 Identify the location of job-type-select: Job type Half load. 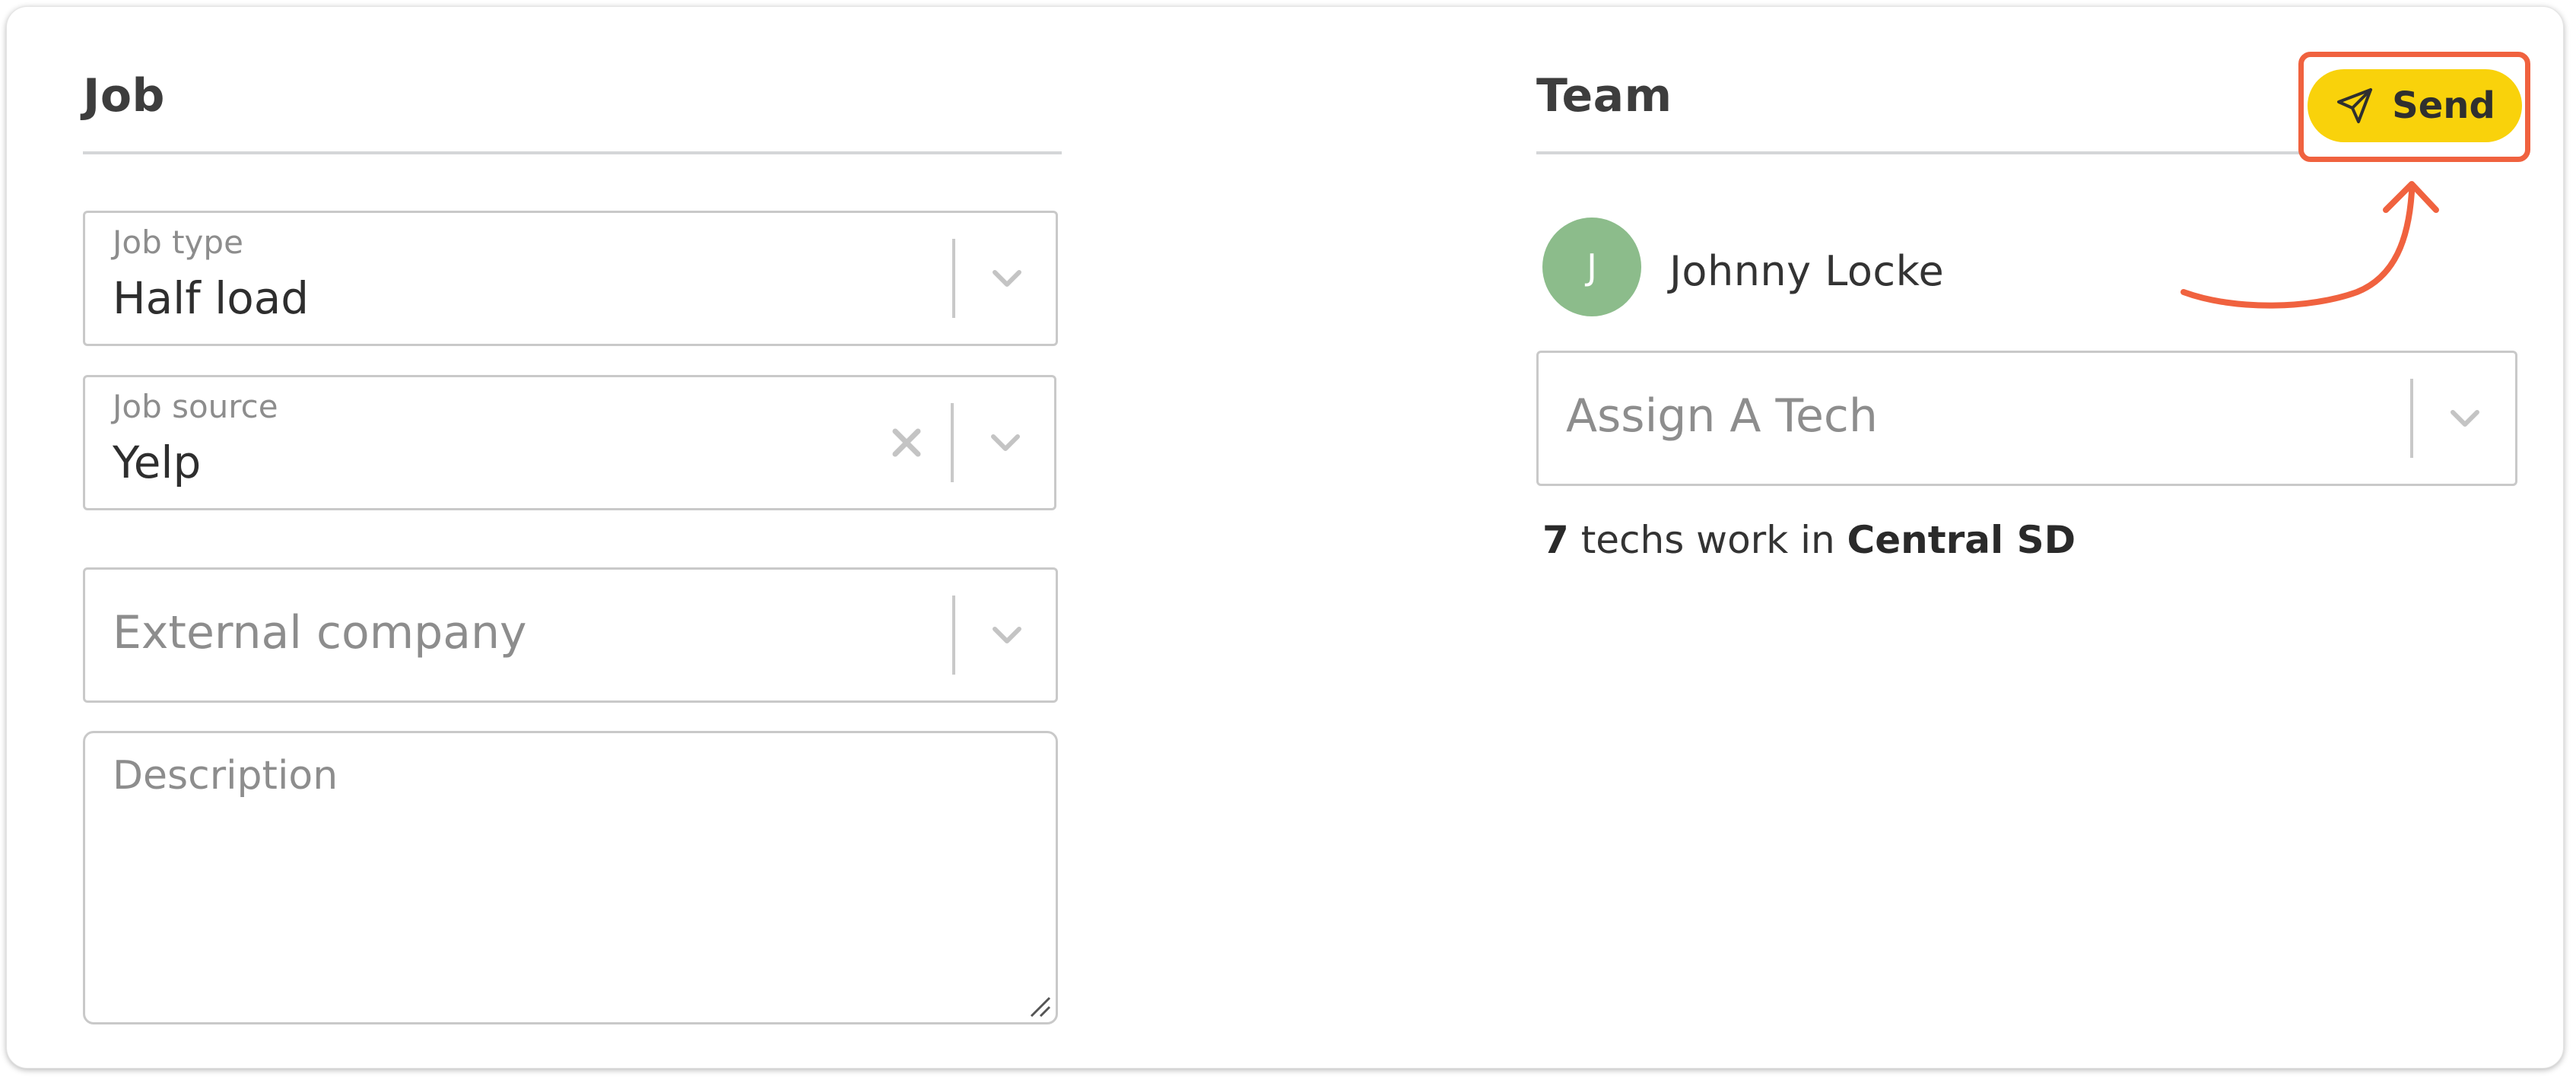
(570, 278).